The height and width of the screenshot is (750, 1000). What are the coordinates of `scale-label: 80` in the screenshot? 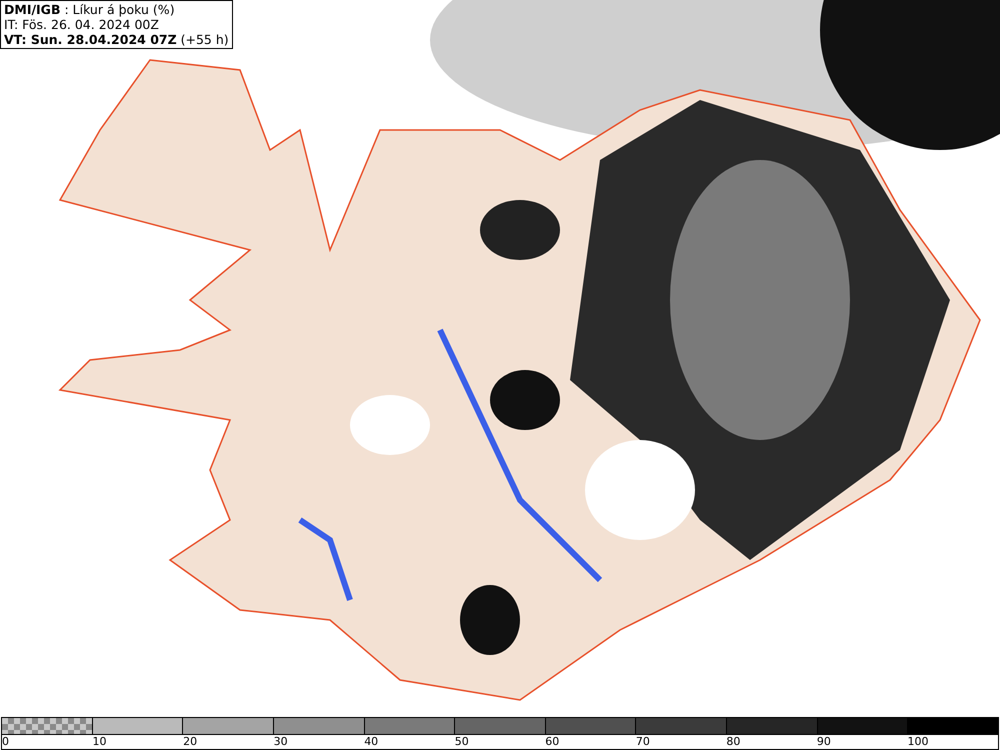 It's located at (733, 742).